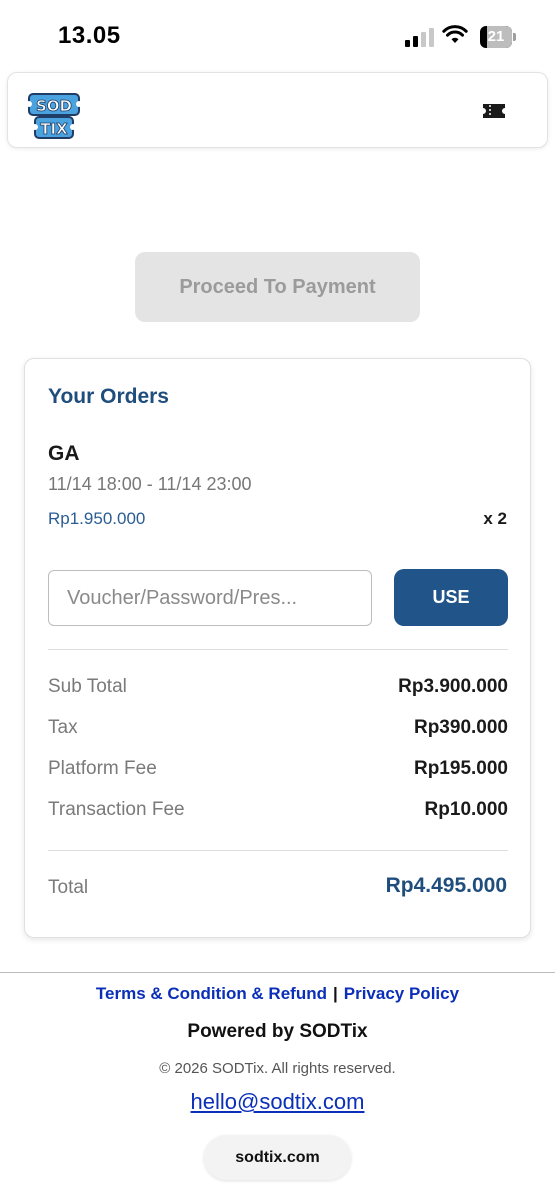 The image size is (555, 1200). I want to click on ticket-icon, so click(494, 111).